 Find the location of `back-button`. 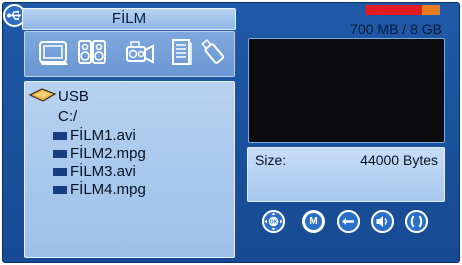

back-button is located at coordinates (348, 221).